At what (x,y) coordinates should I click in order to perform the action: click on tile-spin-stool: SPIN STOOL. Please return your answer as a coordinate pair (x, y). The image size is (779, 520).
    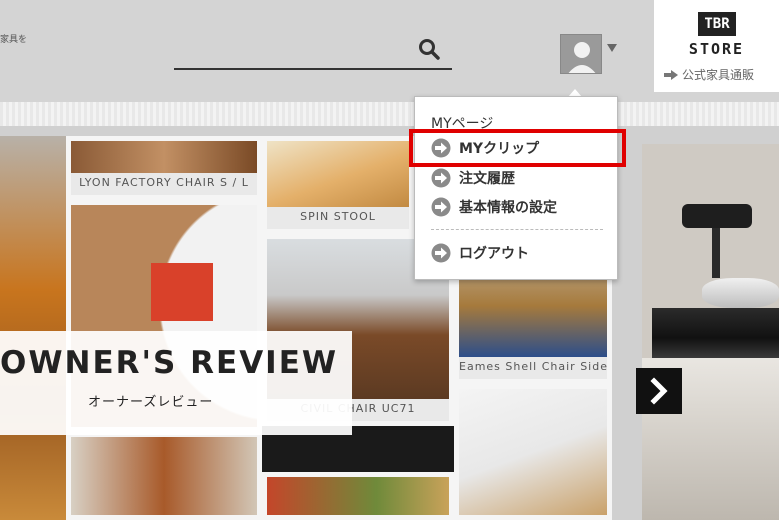
    Looking at the image, I should click on (338, 185).